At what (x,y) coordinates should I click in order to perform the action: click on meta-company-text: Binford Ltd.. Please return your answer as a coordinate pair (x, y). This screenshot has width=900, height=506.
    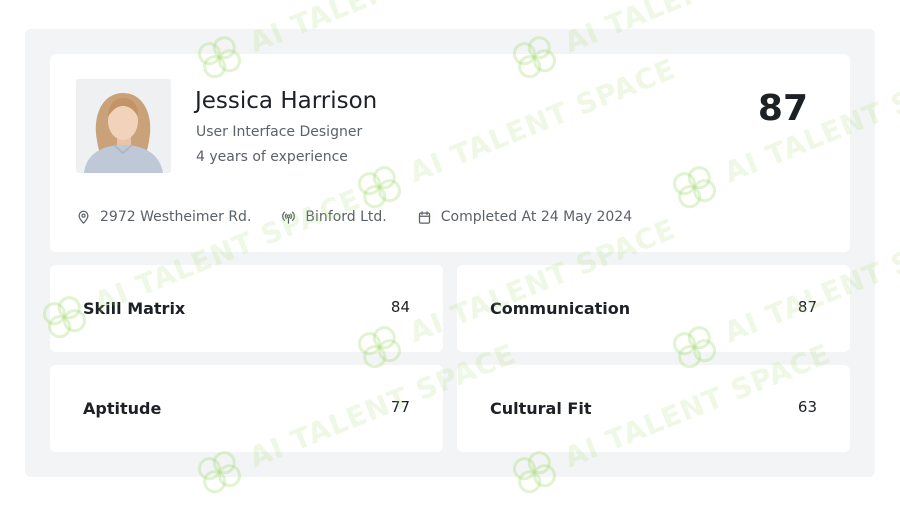
    Looking at the image, I should click on (346, 217).